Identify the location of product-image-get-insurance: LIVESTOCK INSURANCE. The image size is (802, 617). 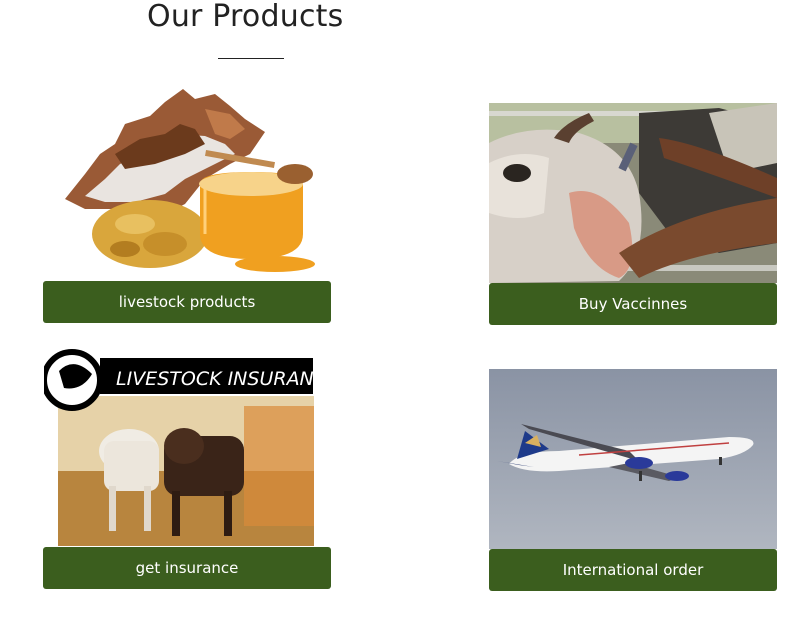
(179, 446).